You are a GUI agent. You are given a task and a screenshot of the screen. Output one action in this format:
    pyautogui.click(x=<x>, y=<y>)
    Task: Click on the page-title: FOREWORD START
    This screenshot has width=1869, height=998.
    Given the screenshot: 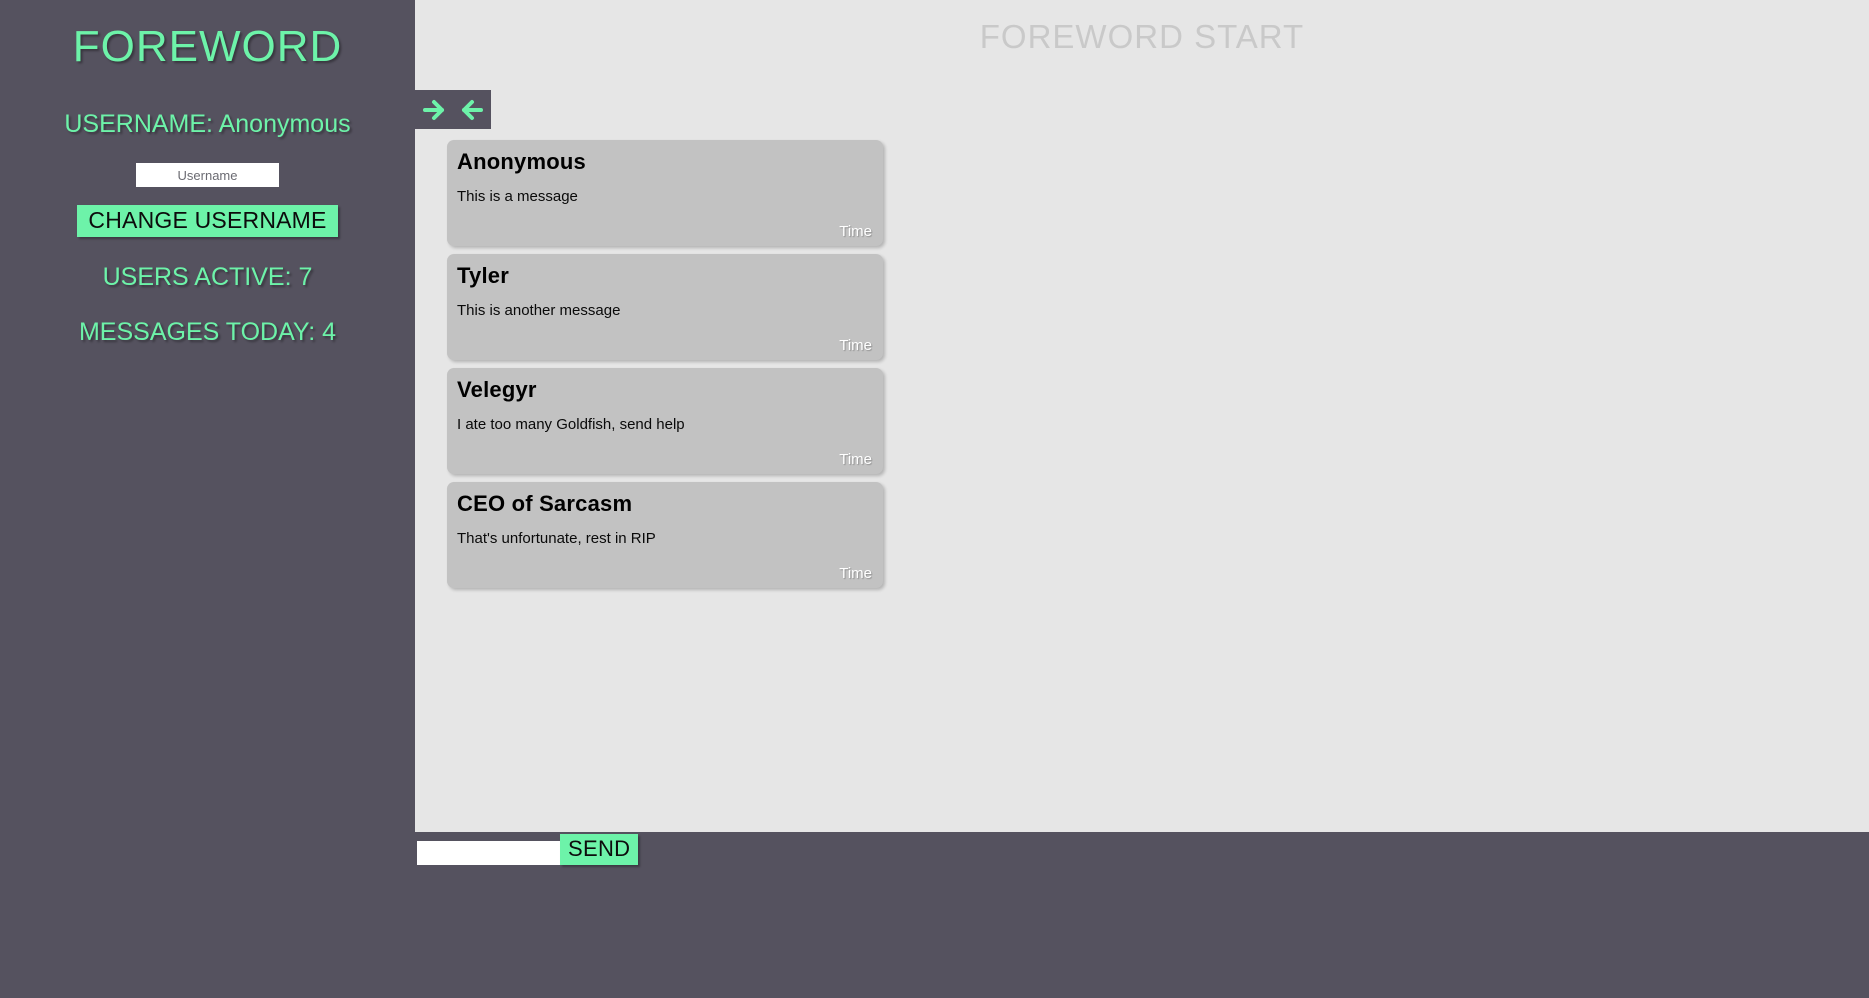 What is the action you would take?
    pyautogui.click(x=1142, y=36)
    